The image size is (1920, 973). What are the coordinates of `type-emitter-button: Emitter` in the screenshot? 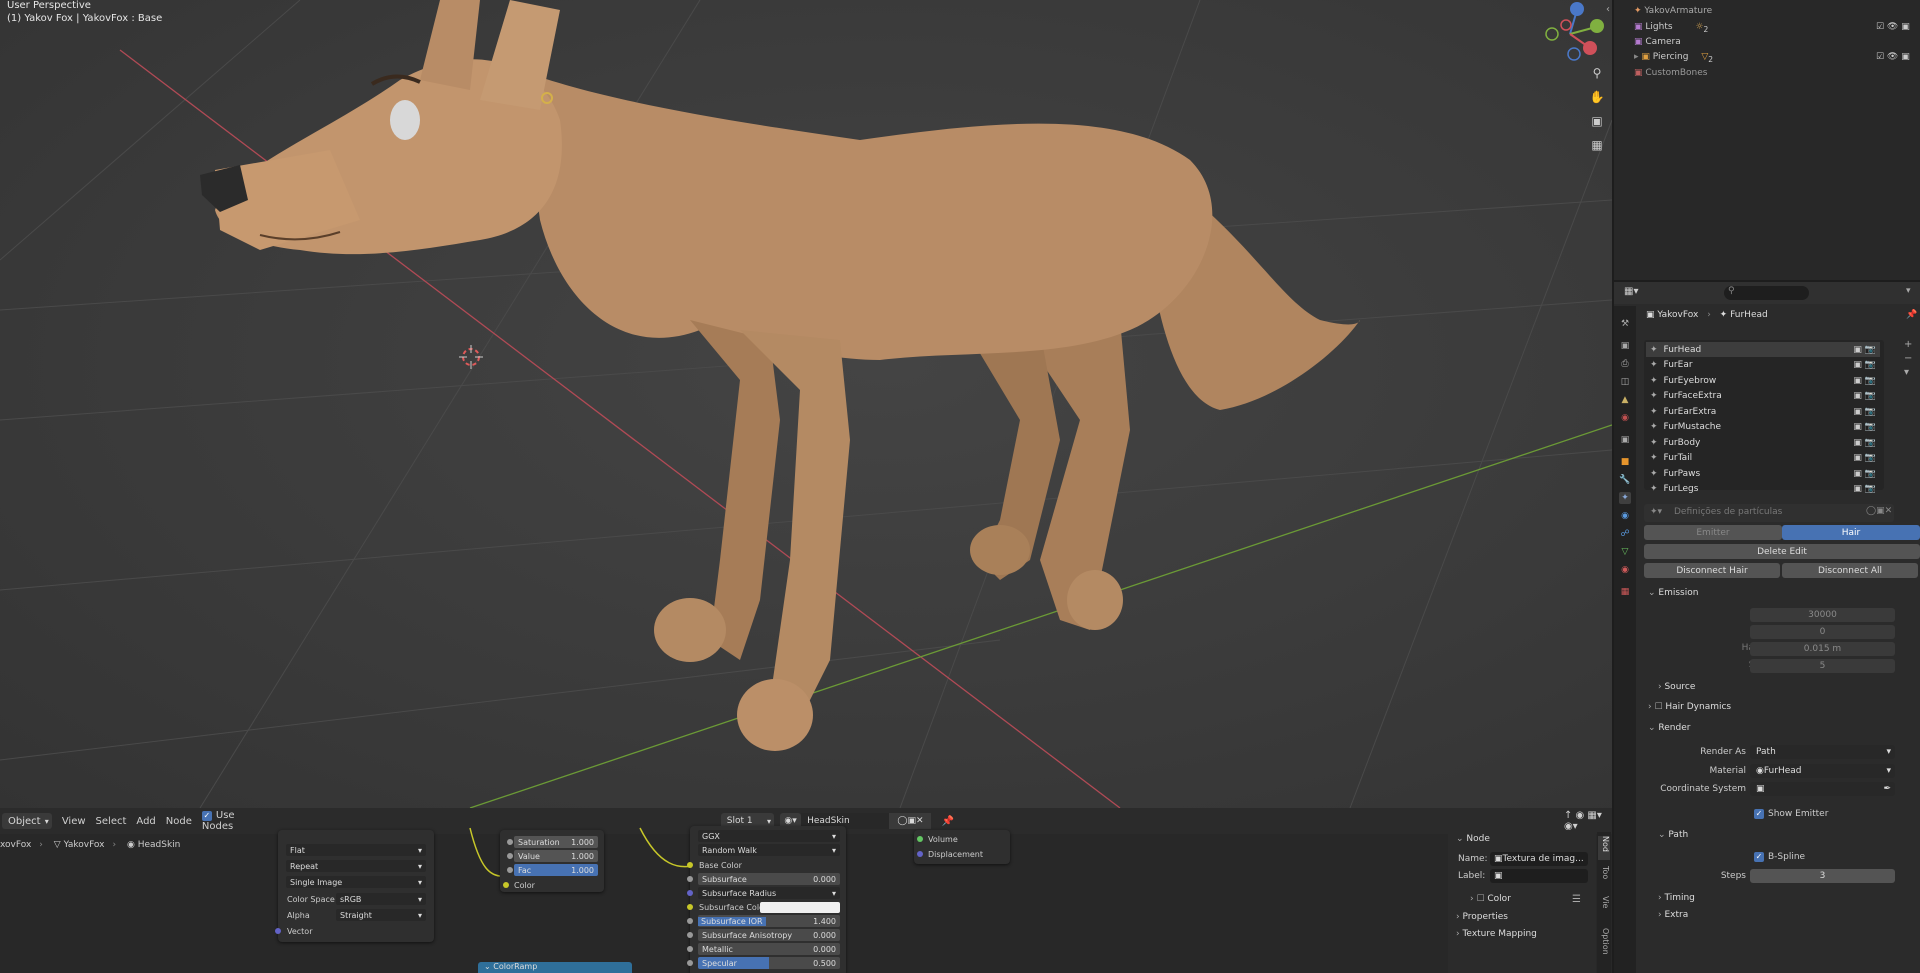 It's located at (1713, 532).